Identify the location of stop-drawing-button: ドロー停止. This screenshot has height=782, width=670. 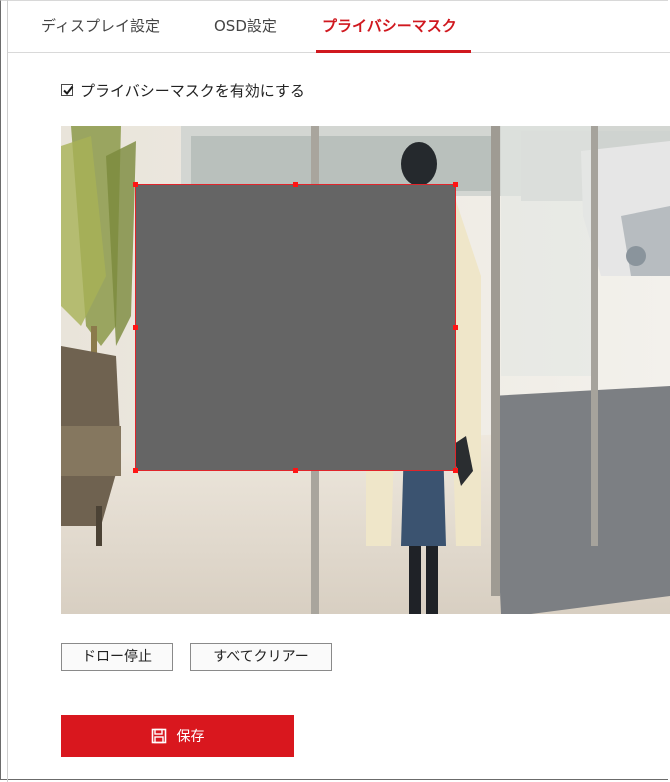
(117, 657).